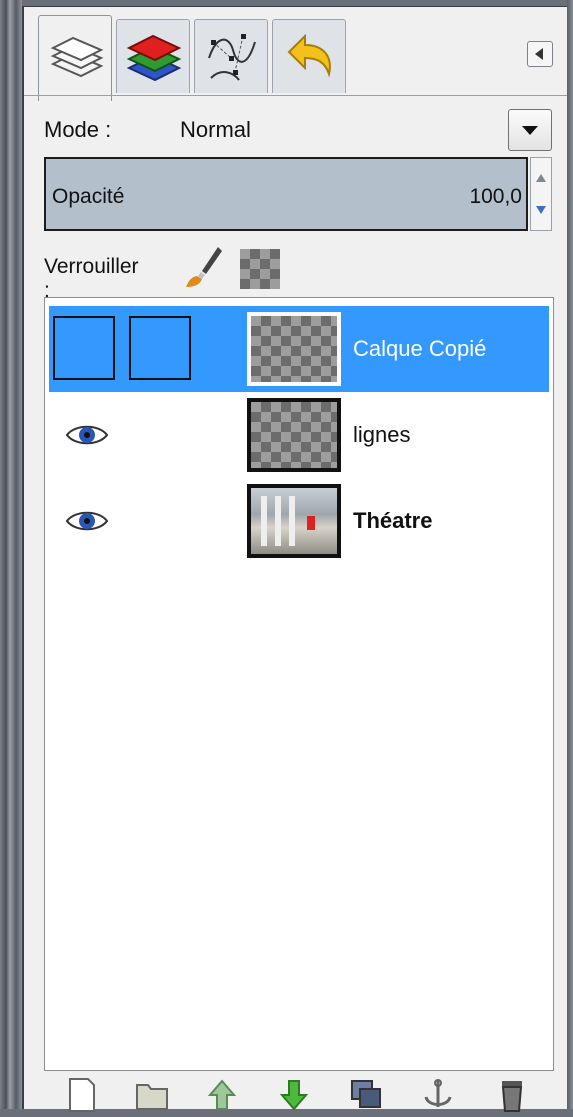 Image resolution: width=573 pixels, height=1117 pixels. What do you see at coordinates (530, 130) in the screenshot?
I see `mode-dropdown-button` at bounding box center [530, 130].